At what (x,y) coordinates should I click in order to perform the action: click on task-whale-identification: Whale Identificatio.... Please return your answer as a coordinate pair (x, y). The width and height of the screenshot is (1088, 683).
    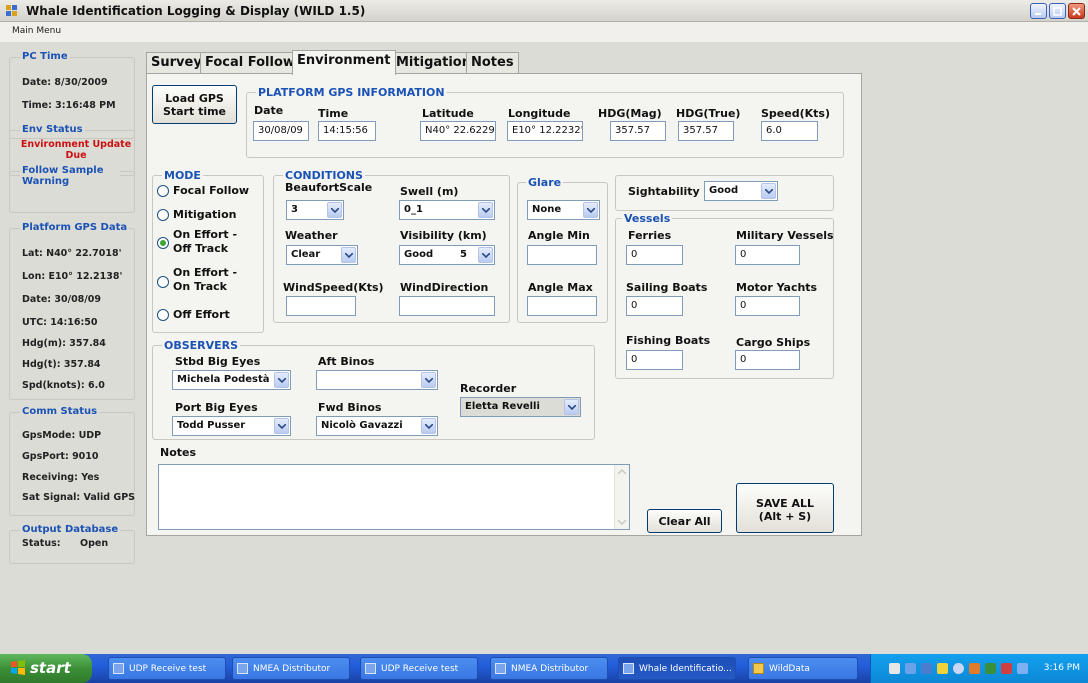
    Looking at the image, I should click on (677, 668).